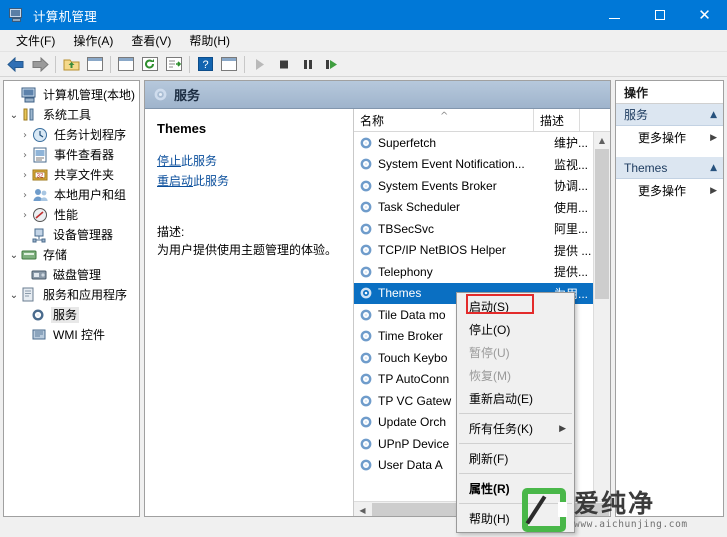  Describe the element at coordinates (704, 15) in the screenshot. I see `close-button: ✕` at that location.